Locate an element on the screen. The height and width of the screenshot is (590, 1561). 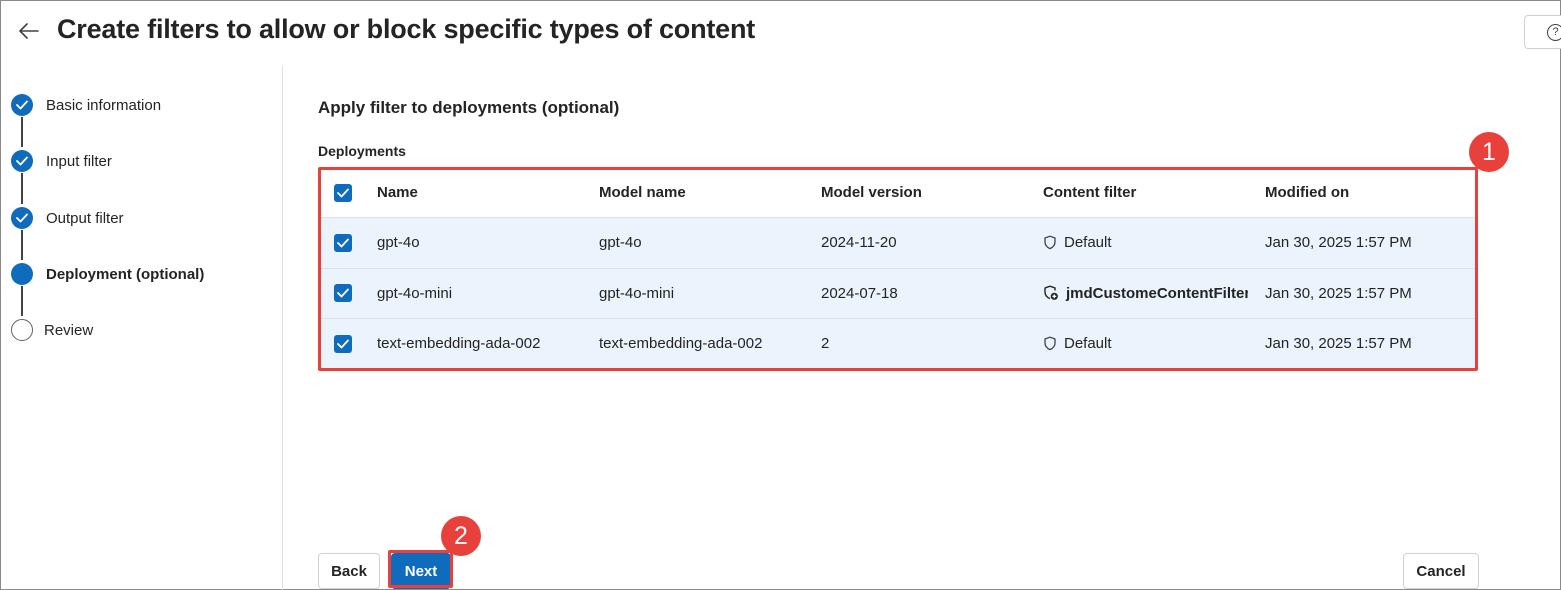
custom-shield-icon is located at coordinates (1051, 293).